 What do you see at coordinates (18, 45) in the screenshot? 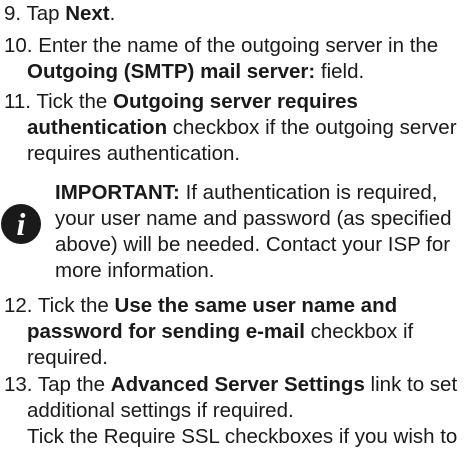
I see `step-number: 10.` at bounding box center [18, 45].